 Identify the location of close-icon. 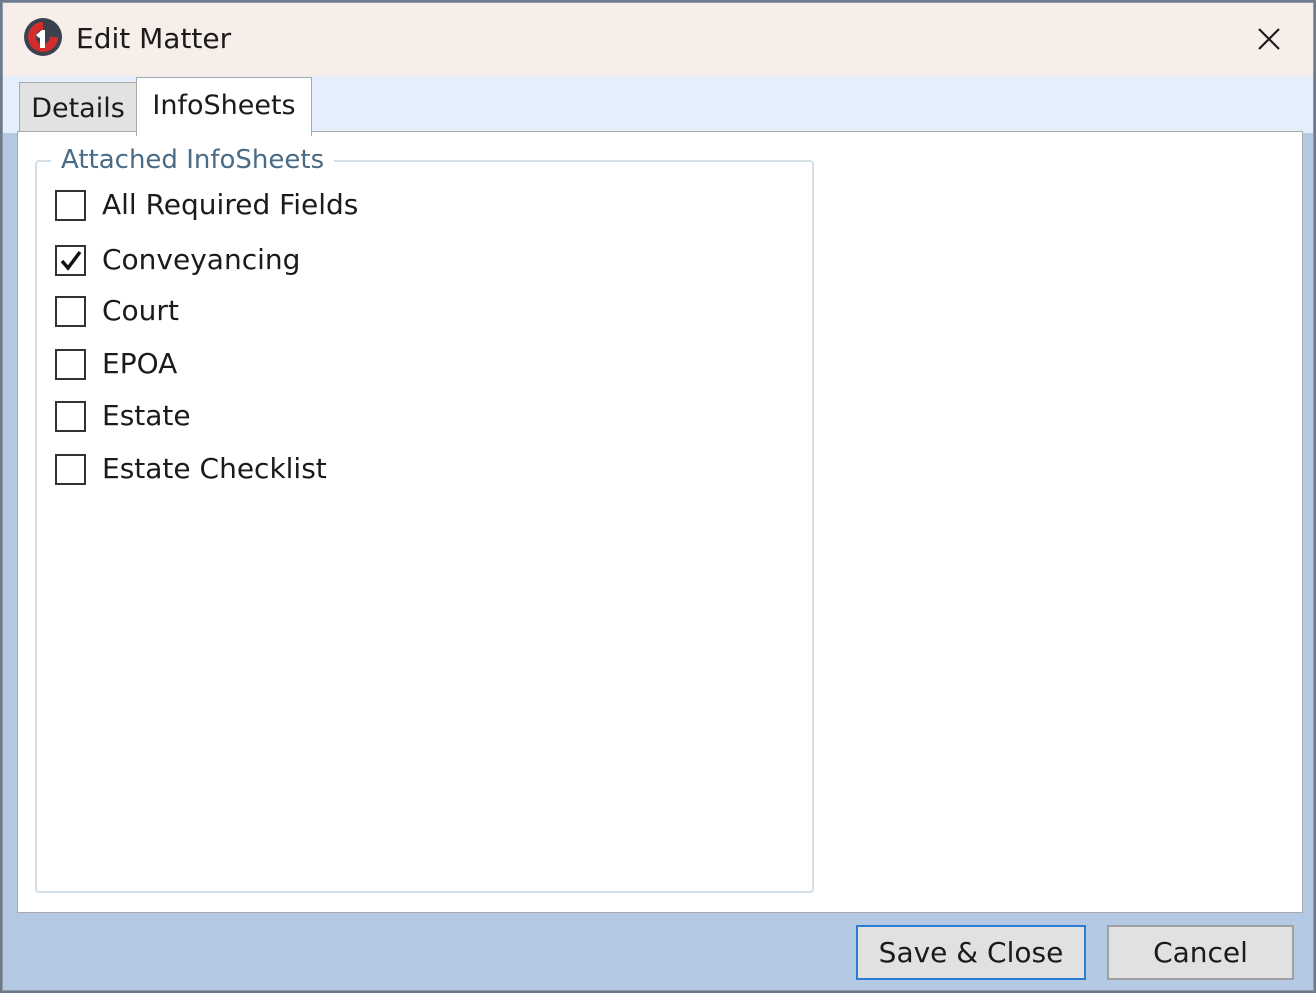
(1269, 39).